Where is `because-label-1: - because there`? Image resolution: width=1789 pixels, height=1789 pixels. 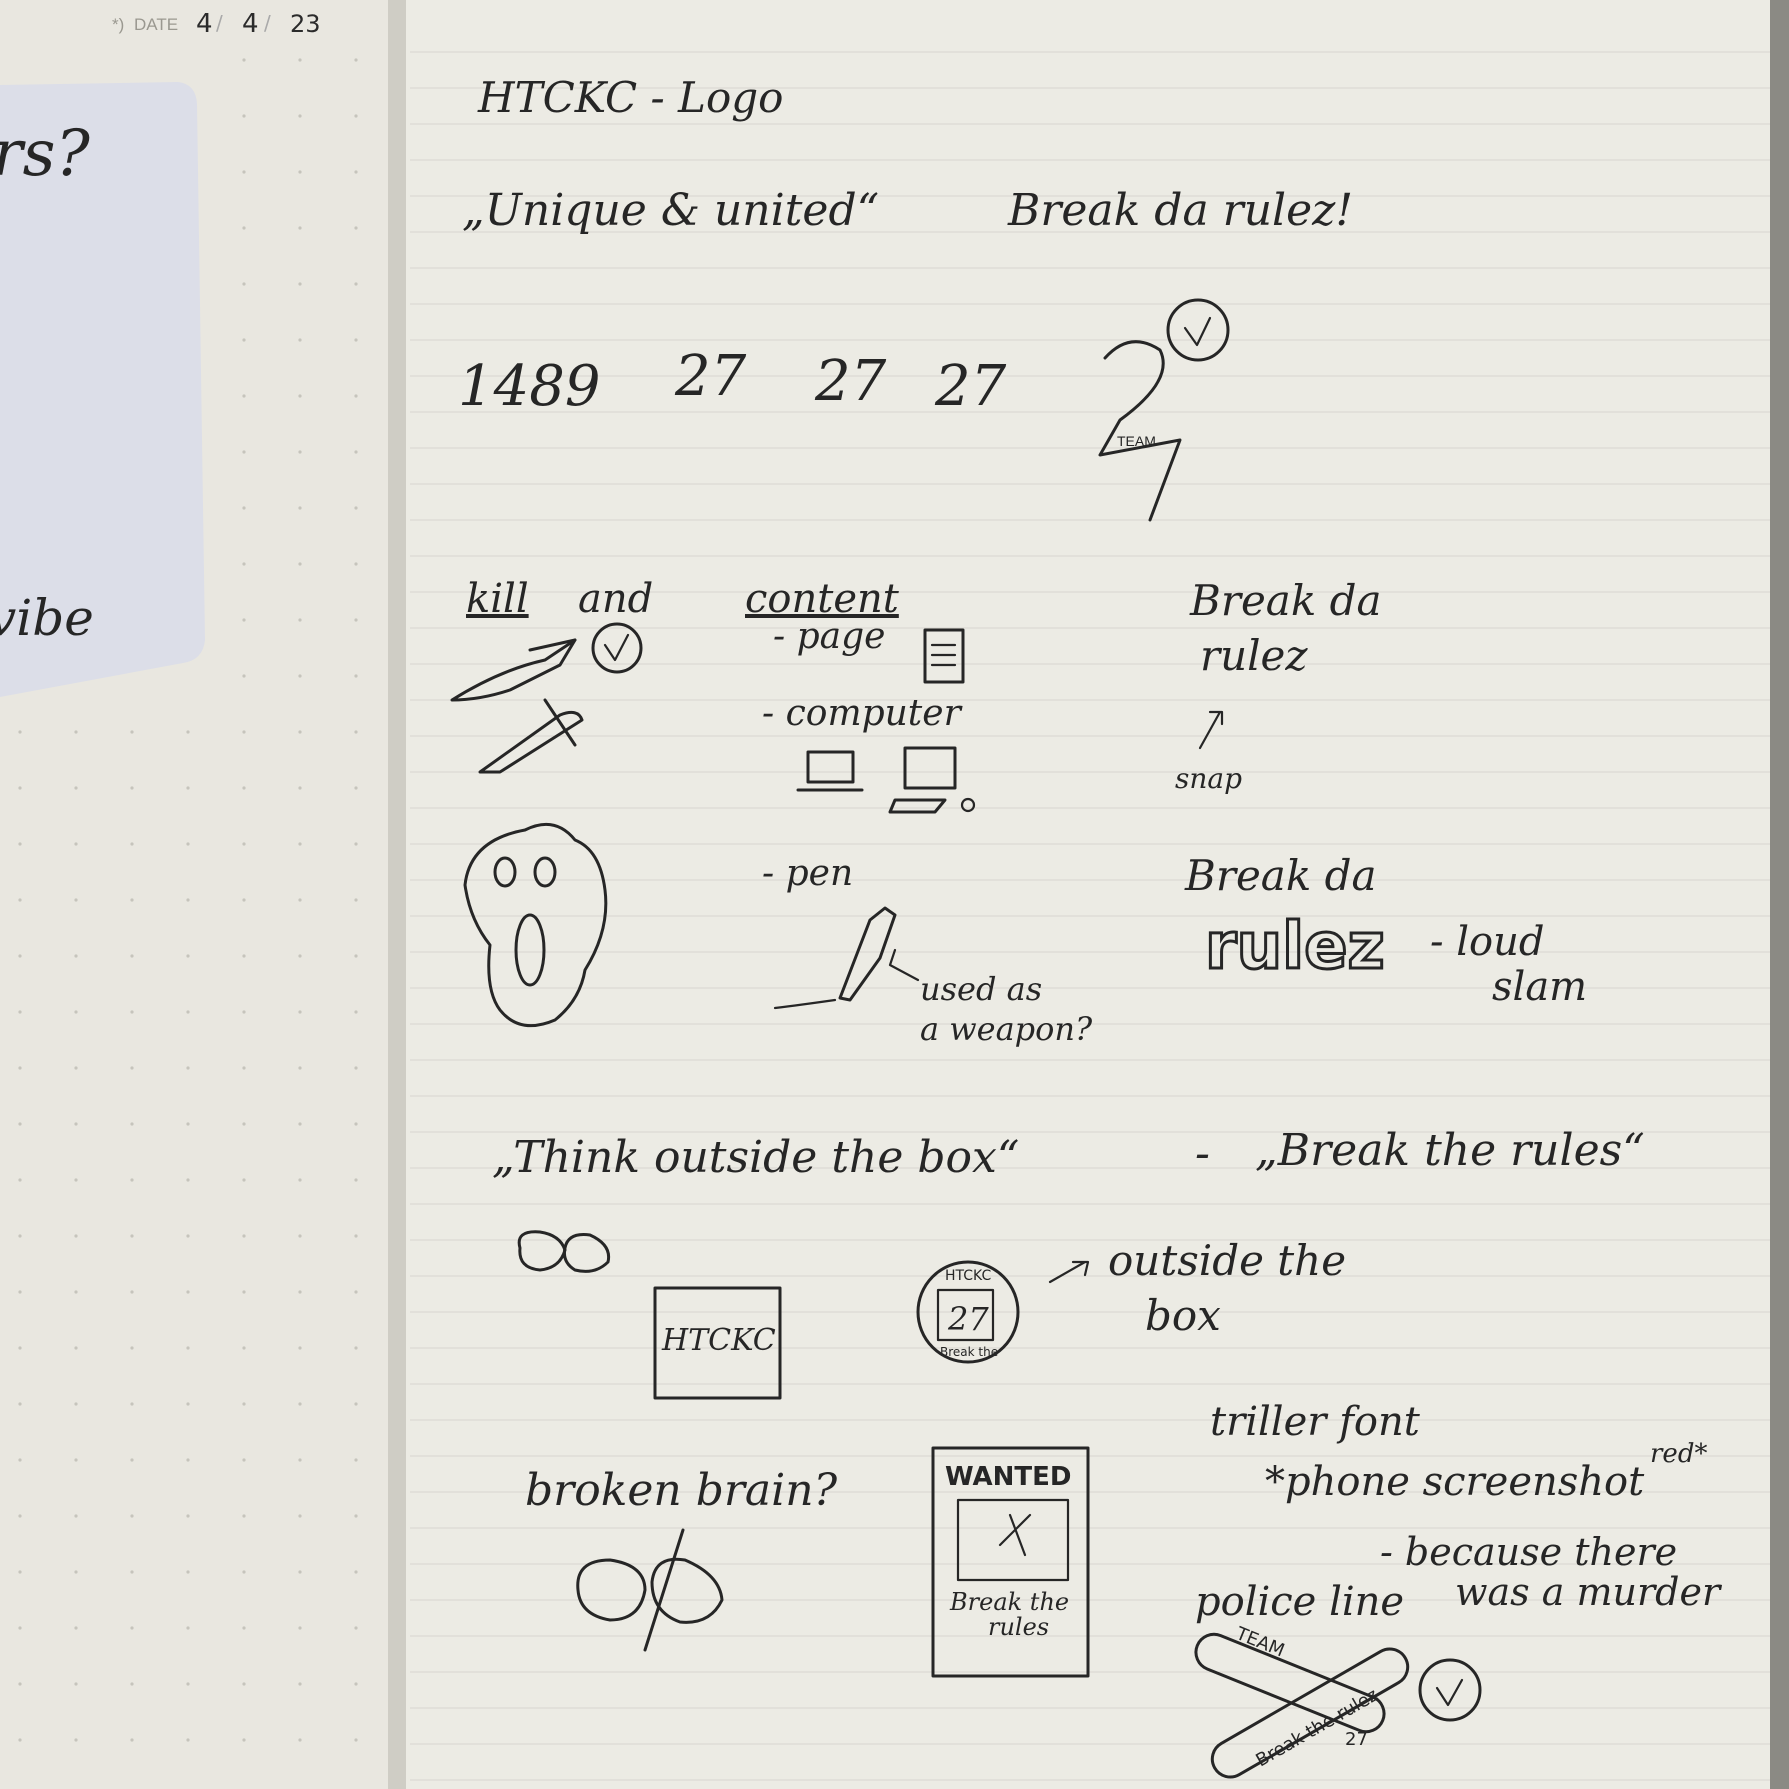 because-label-1: - because there is located at coordinates (1528, 1552).